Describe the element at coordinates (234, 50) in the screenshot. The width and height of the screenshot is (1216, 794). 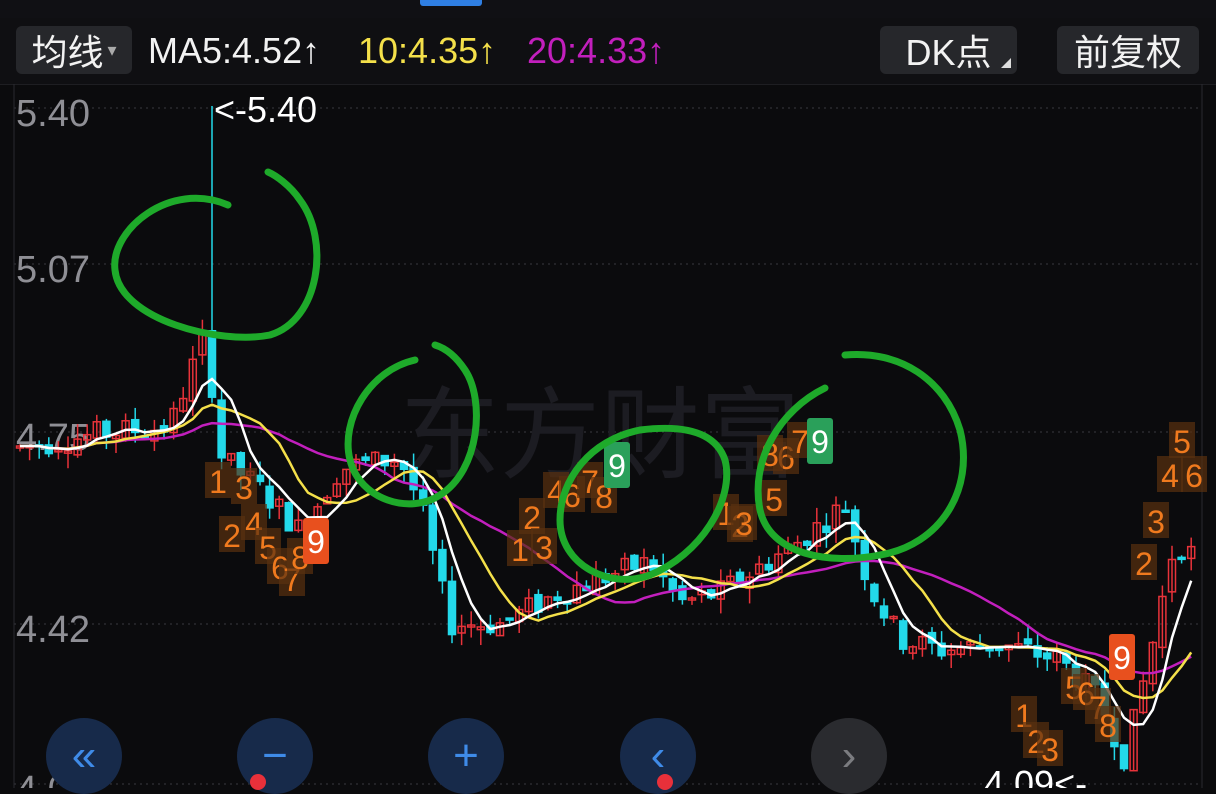
I see `ma5-value: MA5:4.52↑` at that location.